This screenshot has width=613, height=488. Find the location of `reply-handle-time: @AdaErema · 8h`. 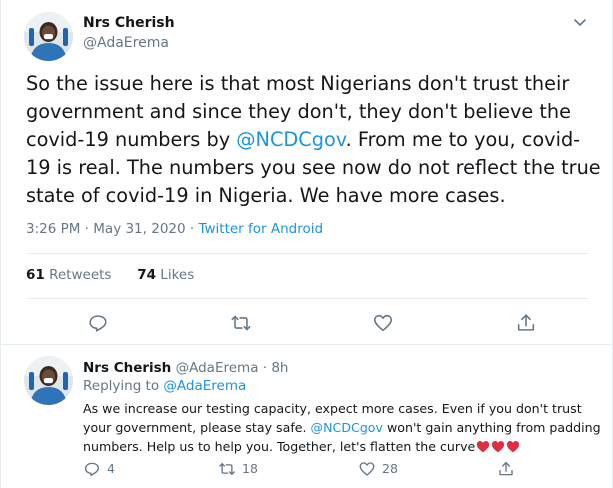

reply-handle-time: @AdaErema · 8h is located at coordinates (232, 368).